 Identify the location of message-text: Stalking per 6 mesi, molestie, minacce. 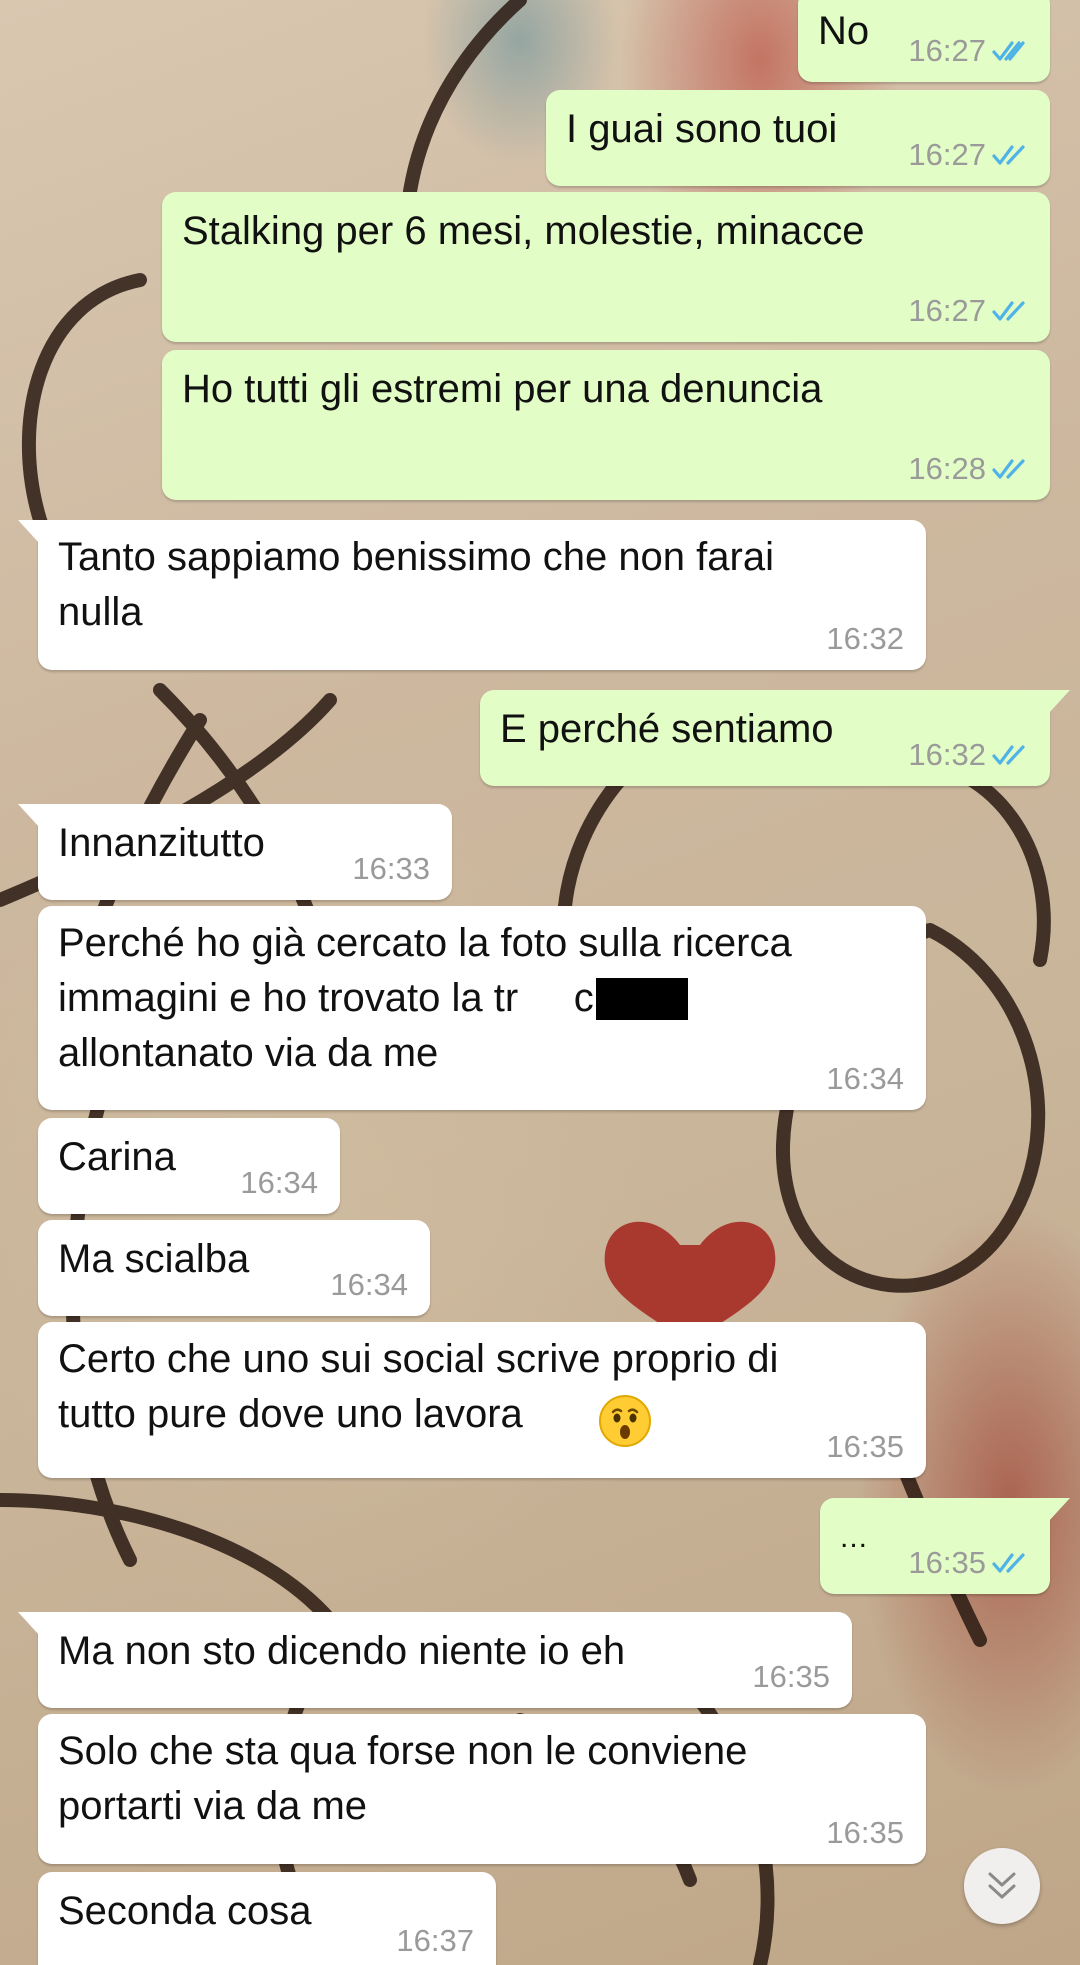
(523, 231).